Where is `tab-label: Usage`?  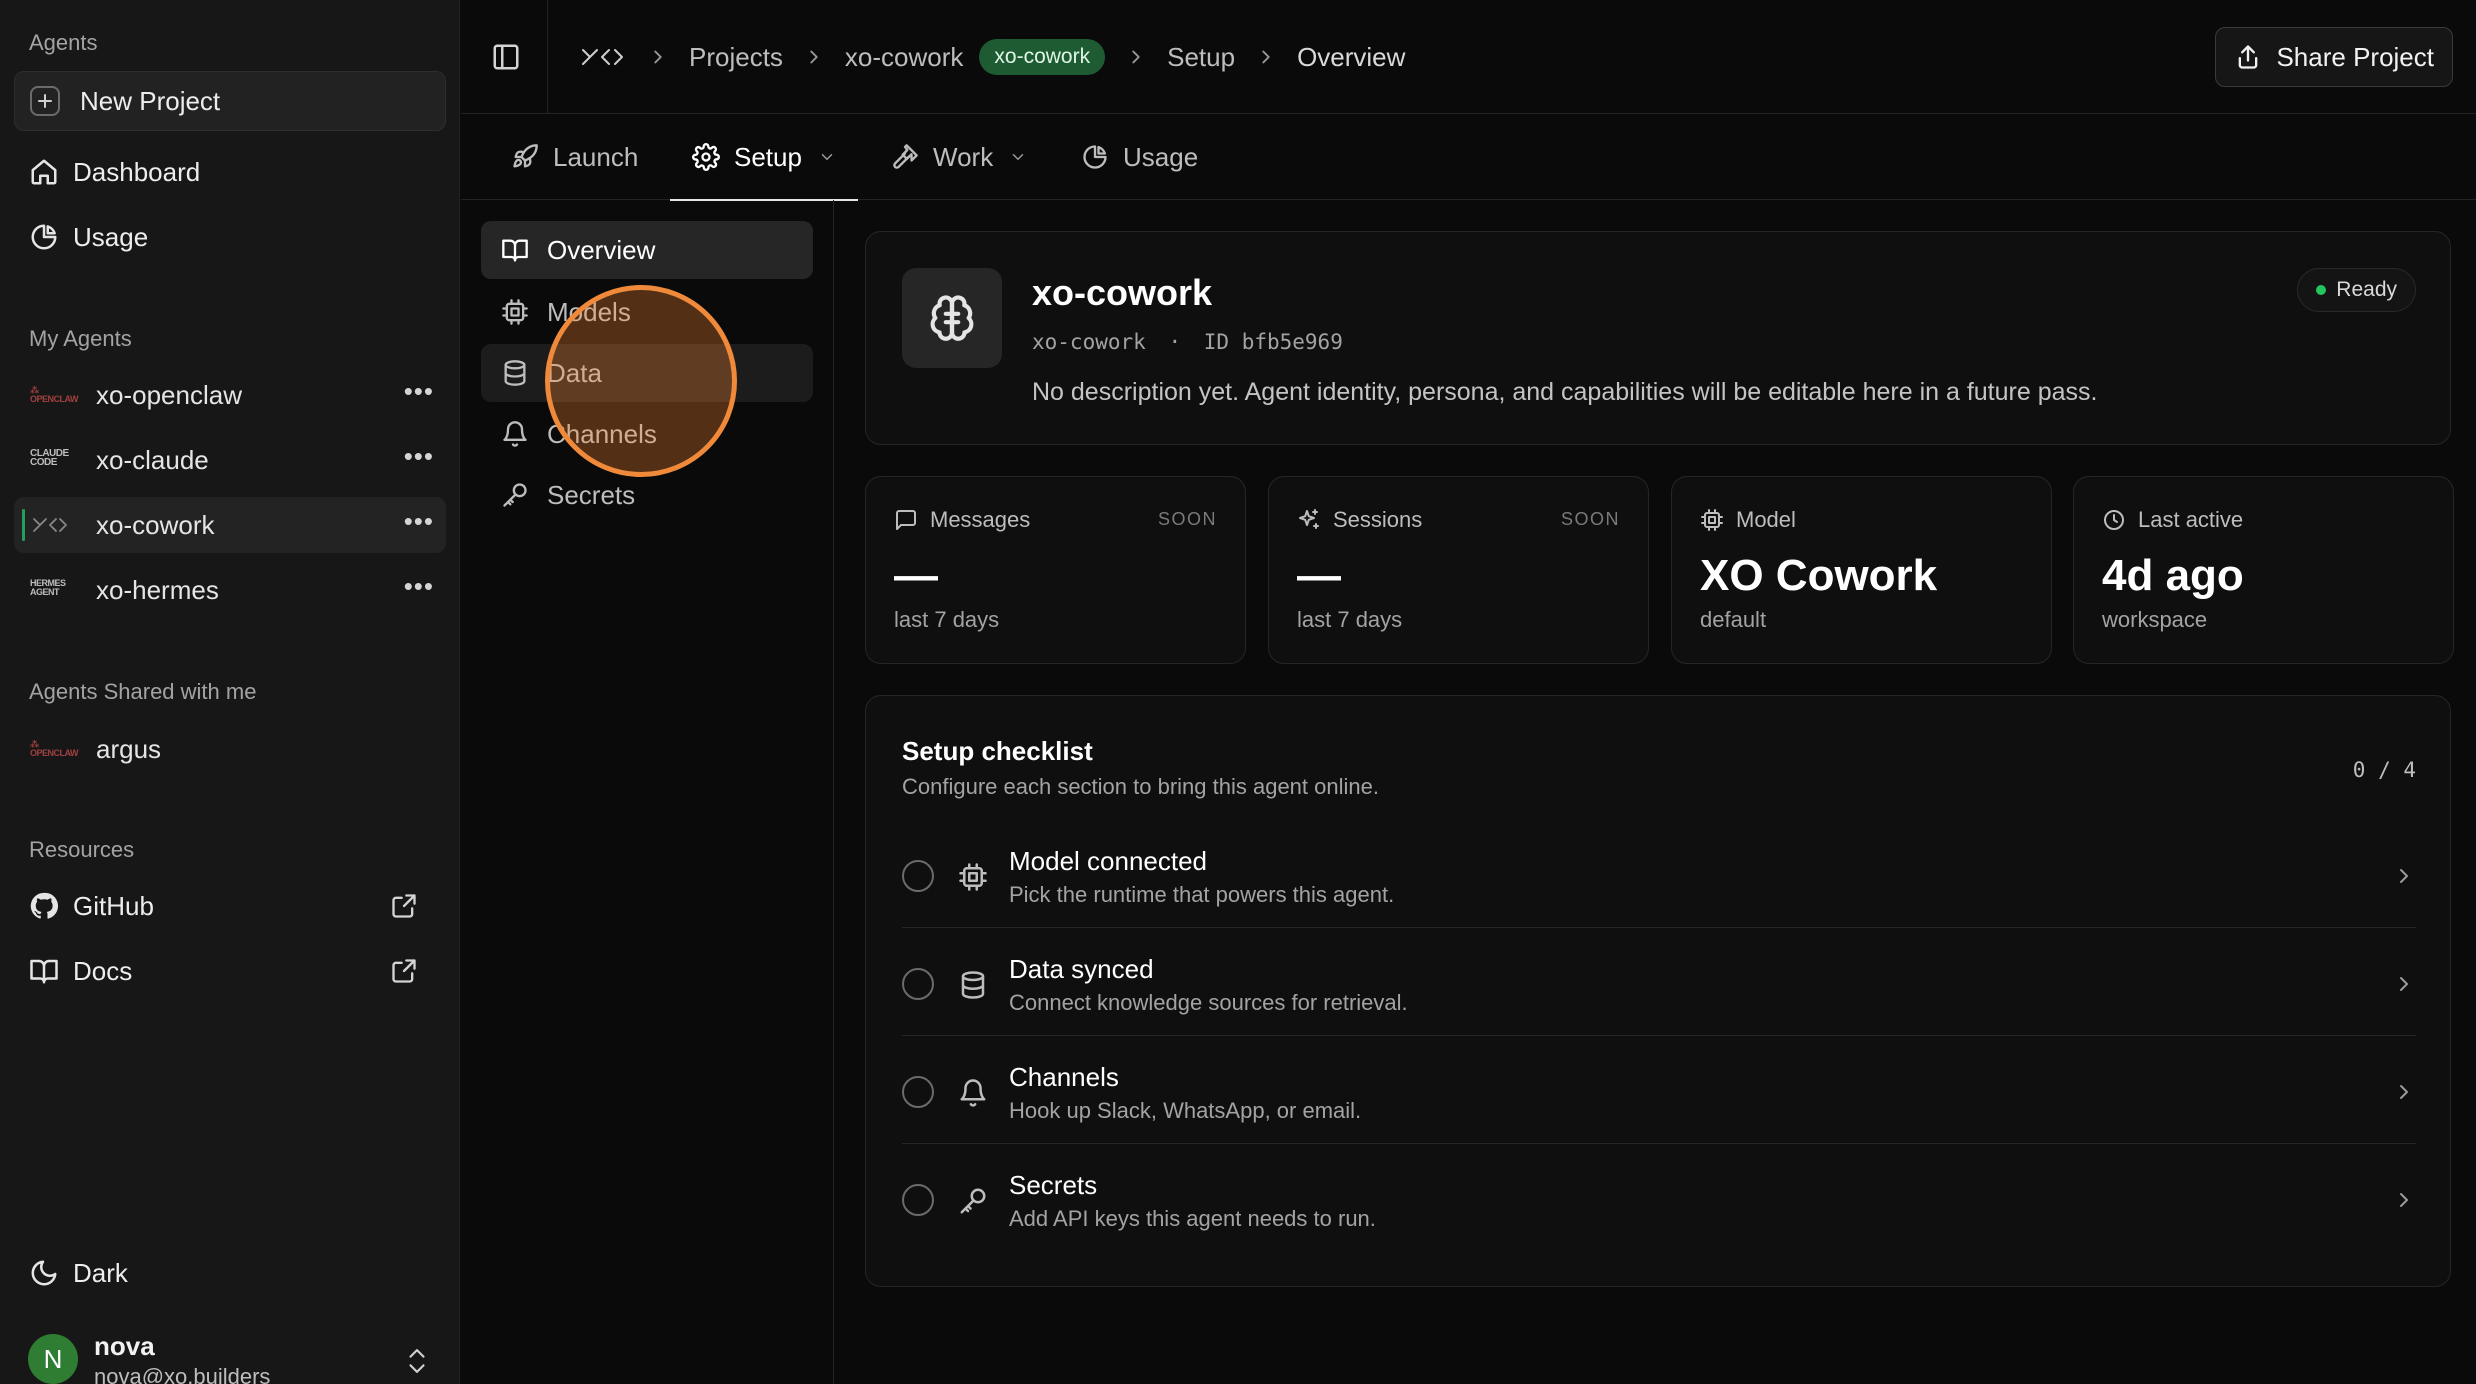 tab-label: Usage is located at coordinates (1161, 156).